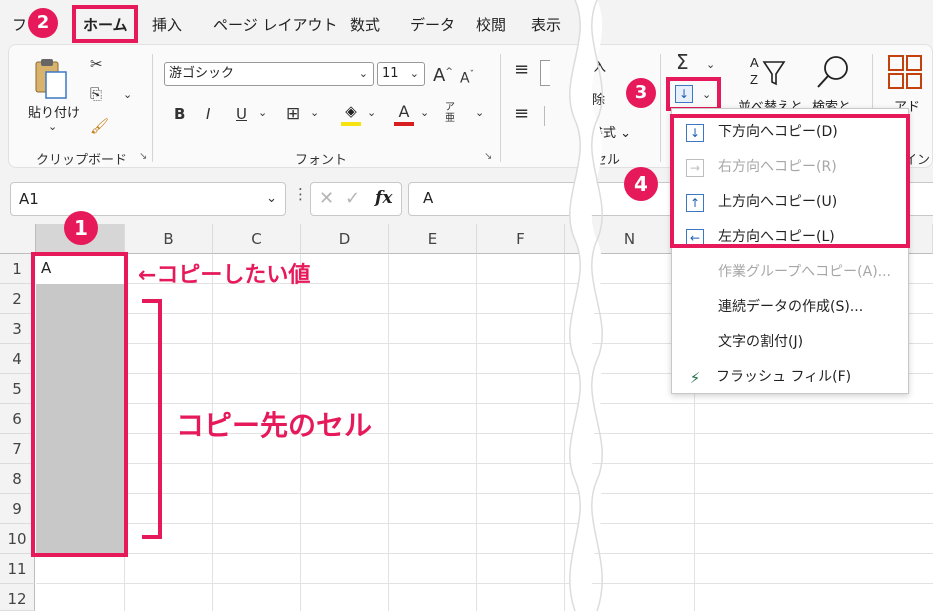 This screenshot has height=611, width=933. What do you see at coordinates (432, 24) in the screenshot?
I see `tab-data: データ` at bounding box center [432, 24].